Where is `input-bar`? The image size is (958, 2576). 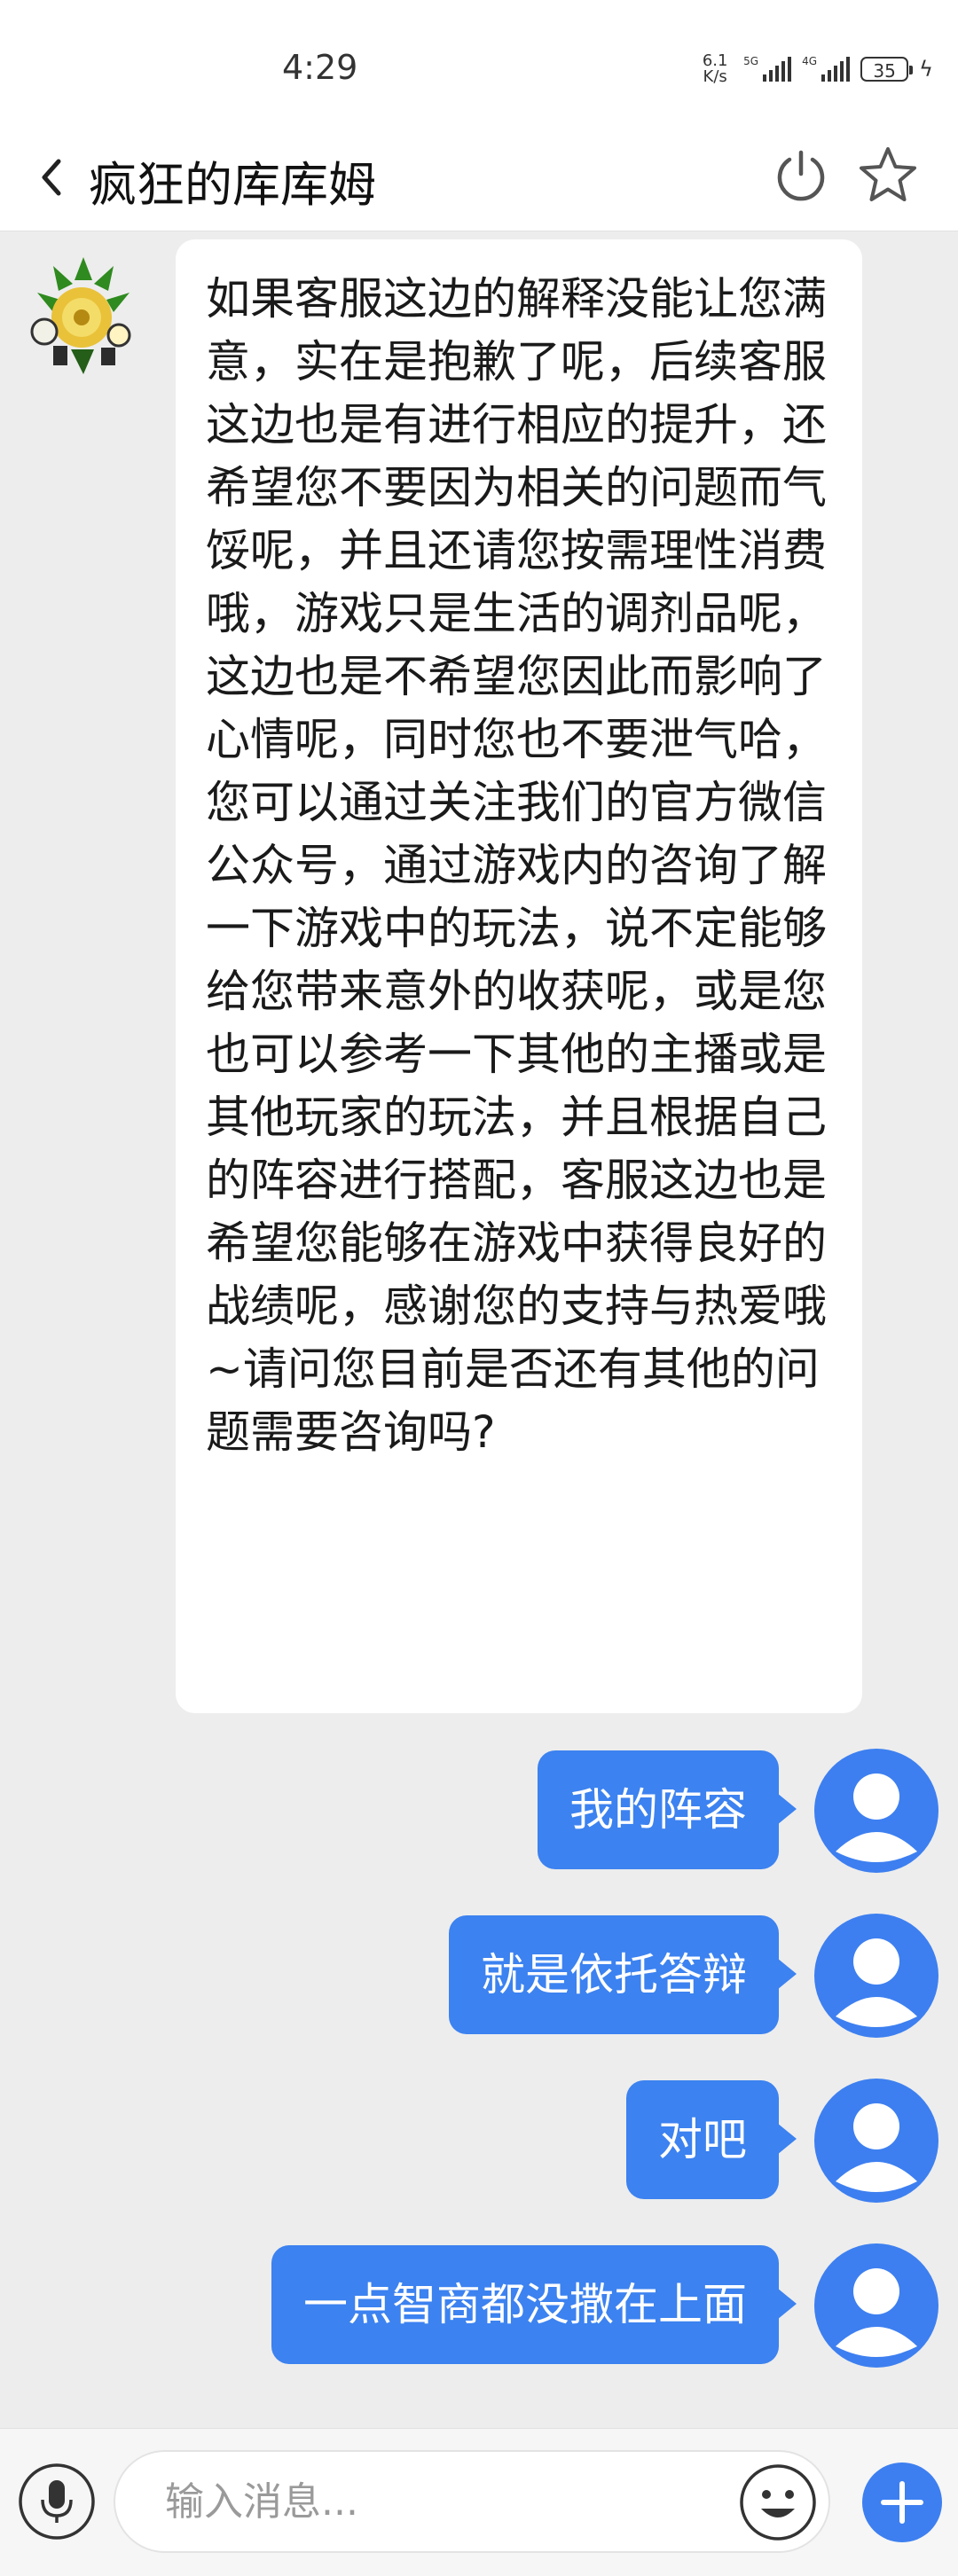 input-bar is located at coordinates (479, 2502).